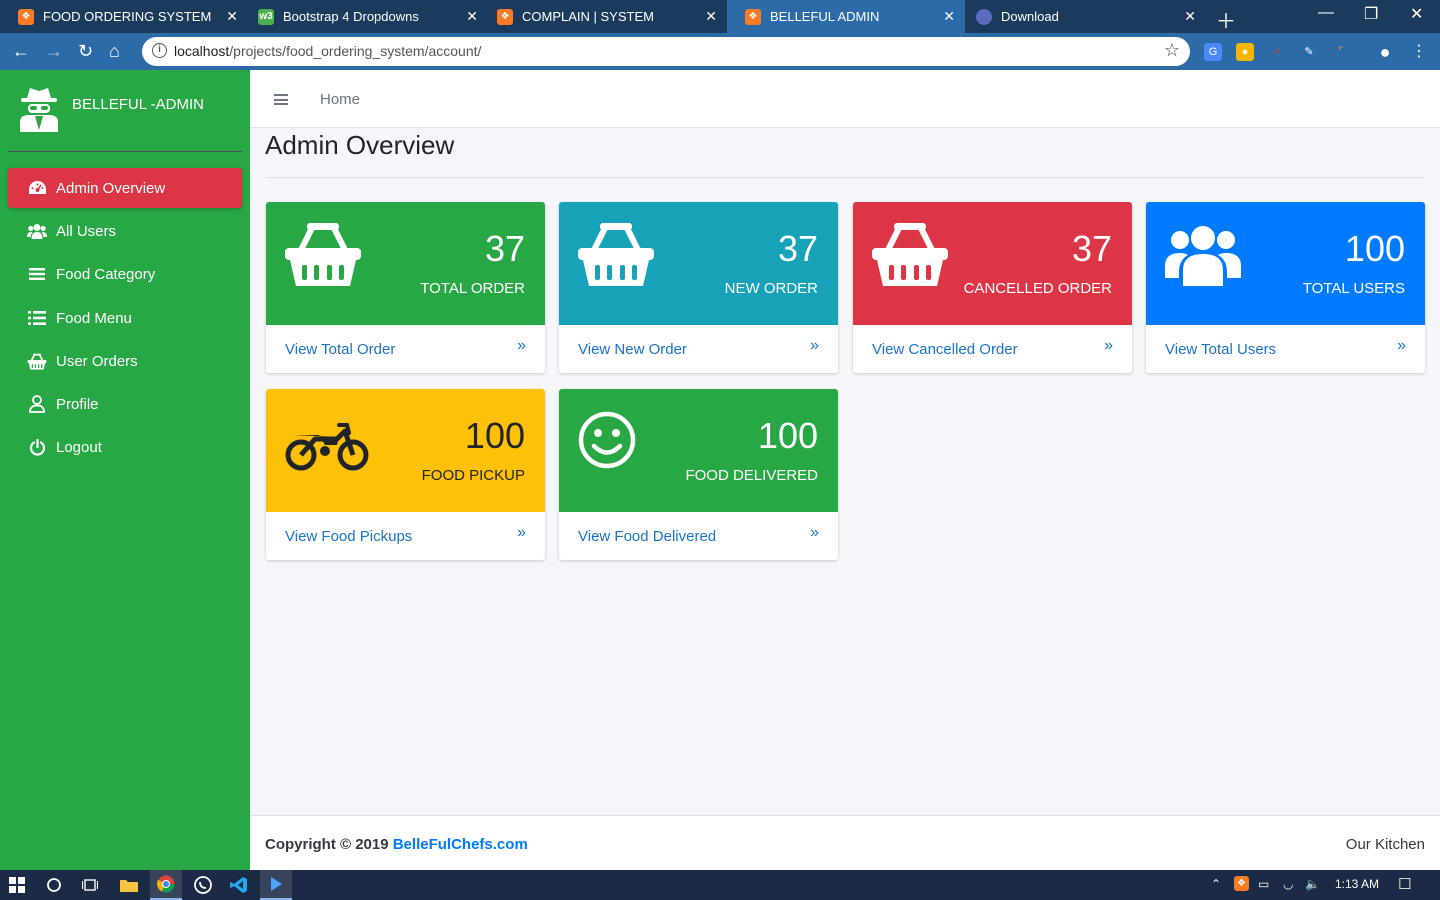  I want to click on vscode-icon, so click(239, 885).